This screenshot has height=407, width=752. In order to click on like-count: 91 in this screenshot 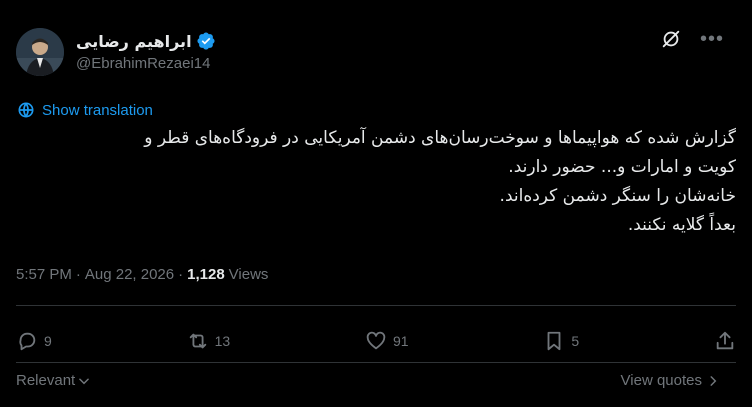, I will do `click(401, 341)`.